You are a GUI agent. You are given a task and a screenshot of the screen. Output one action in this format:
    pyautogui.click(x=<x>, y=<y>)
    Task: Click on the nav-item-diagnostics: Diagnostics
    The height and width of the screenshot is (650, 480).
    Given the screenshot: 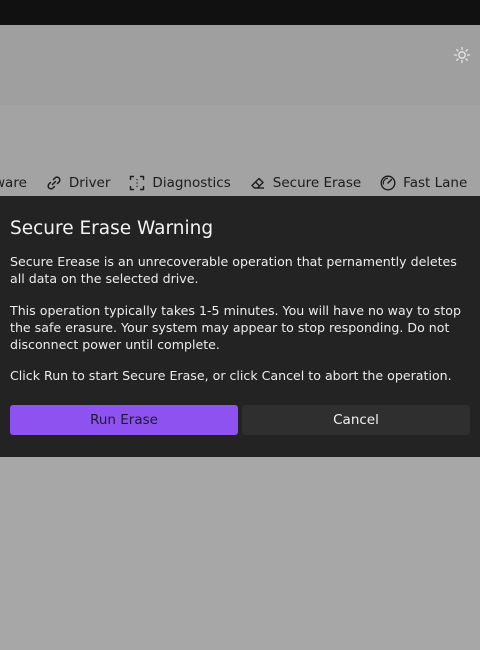 What is the action you would take?
    pyautogui.click(x=179, y=183)
    